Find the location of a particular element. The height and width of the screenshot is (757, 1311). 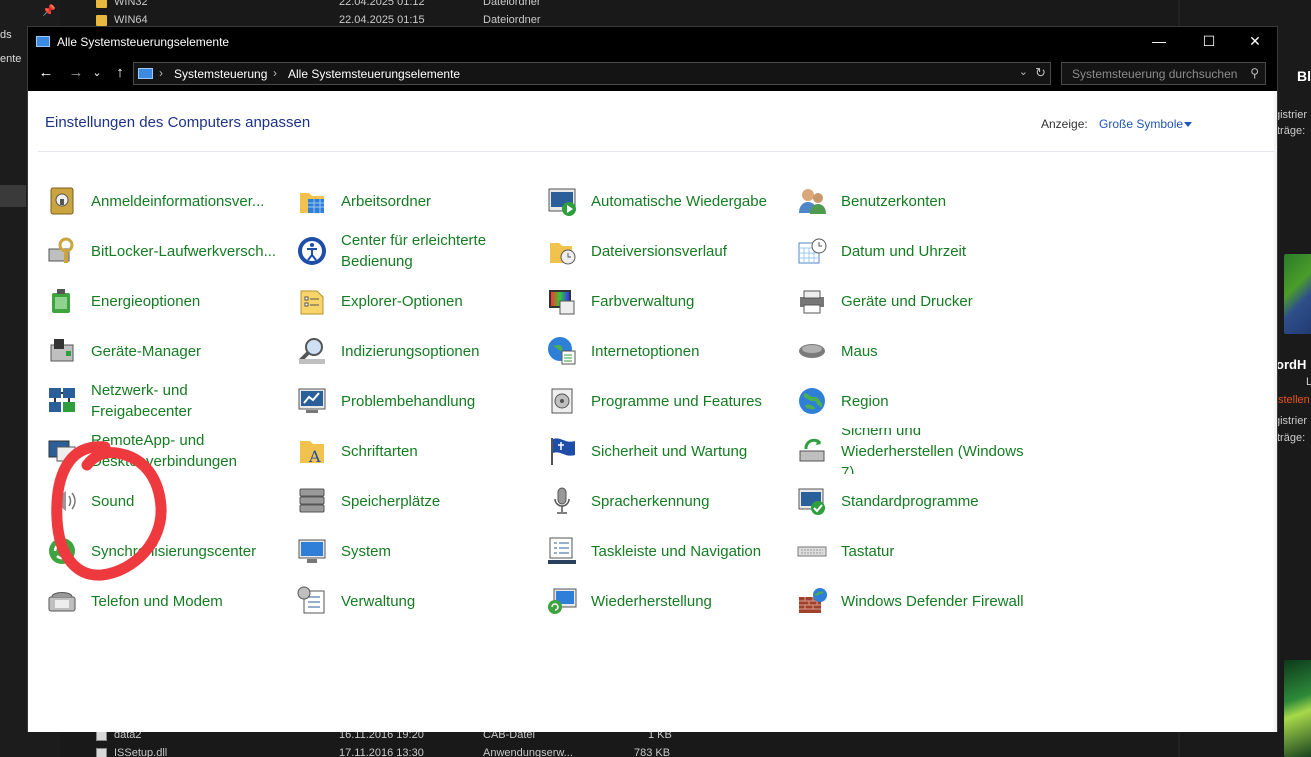

control-panel-item-label: Maus is located at coordinates (938, 351).